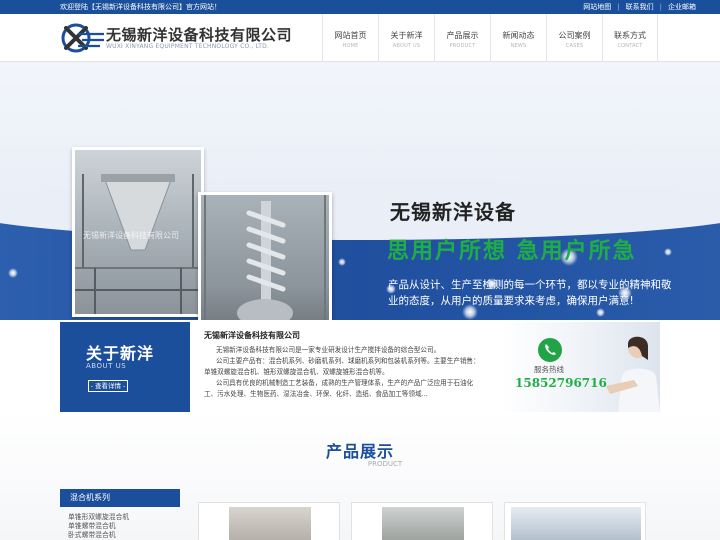  Describe the element at coordinates (350, 46) in the screenshot. I see `nav-label-en: HOME` at that location.